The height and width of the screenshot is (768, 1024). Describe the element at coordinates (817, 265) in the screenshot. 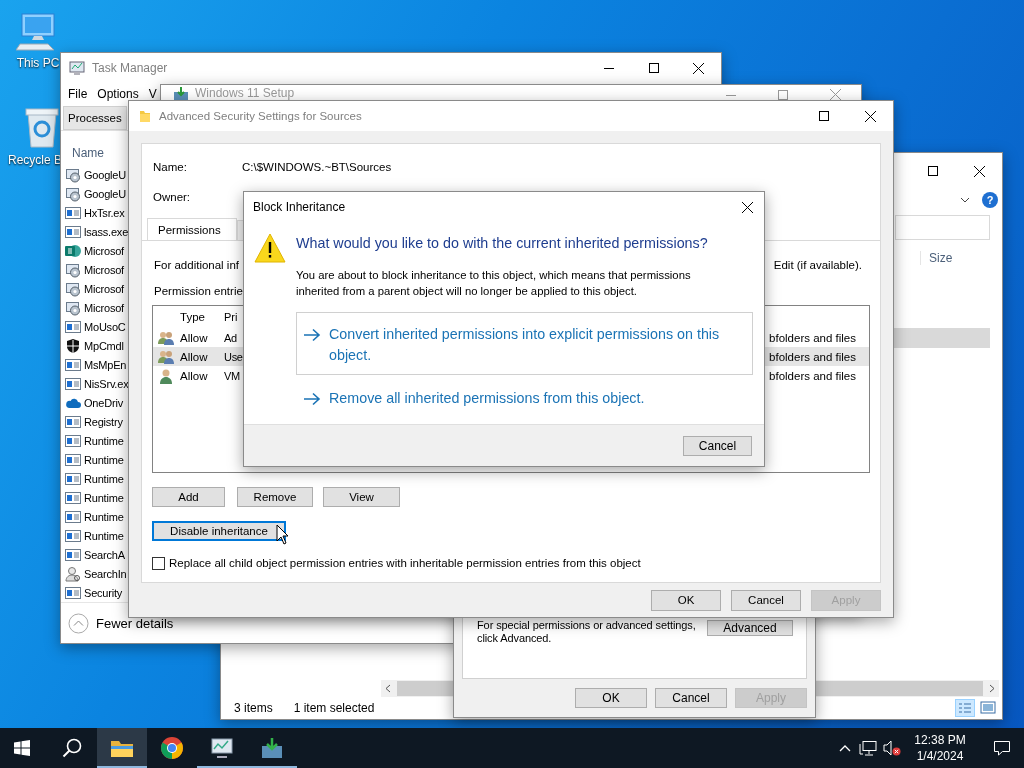

I see `info-text: Edit (if available).` at that location.